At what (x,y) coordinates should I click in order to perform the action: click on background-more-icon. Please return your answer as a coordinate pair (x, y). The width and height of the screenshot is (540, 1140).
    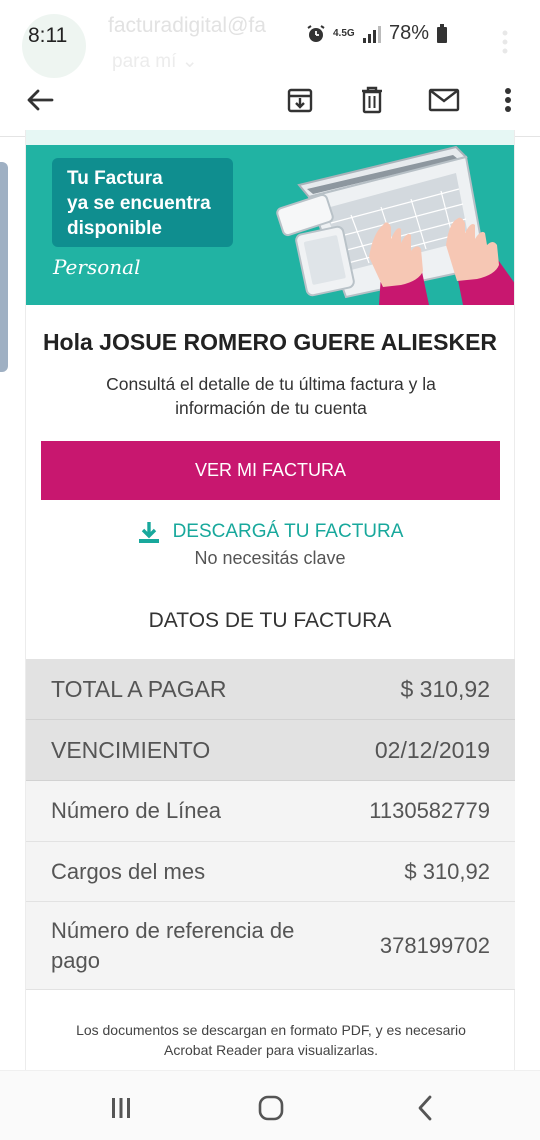
    Looking at the image, I should click on (505, 42).